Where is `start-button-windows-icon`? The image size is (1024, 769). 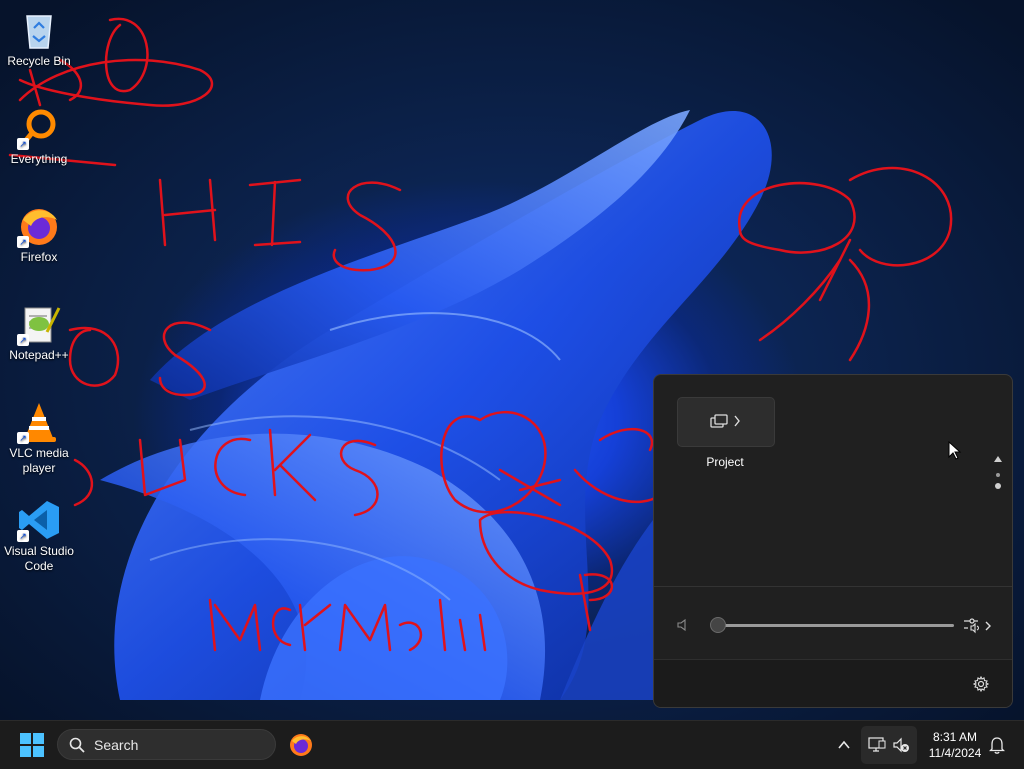
start-button-windows-icon is located at coordinates (32, 745).